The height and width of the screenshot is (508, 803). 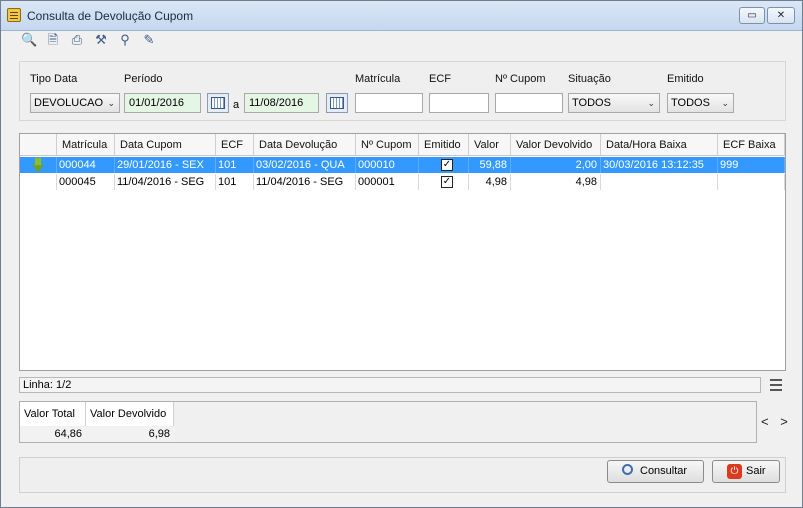 What do you see at coordinates (387, 145) in the screenshot?
I see `column-header-num-cupom: Nº Cupom` at bounding box center [387, 145].